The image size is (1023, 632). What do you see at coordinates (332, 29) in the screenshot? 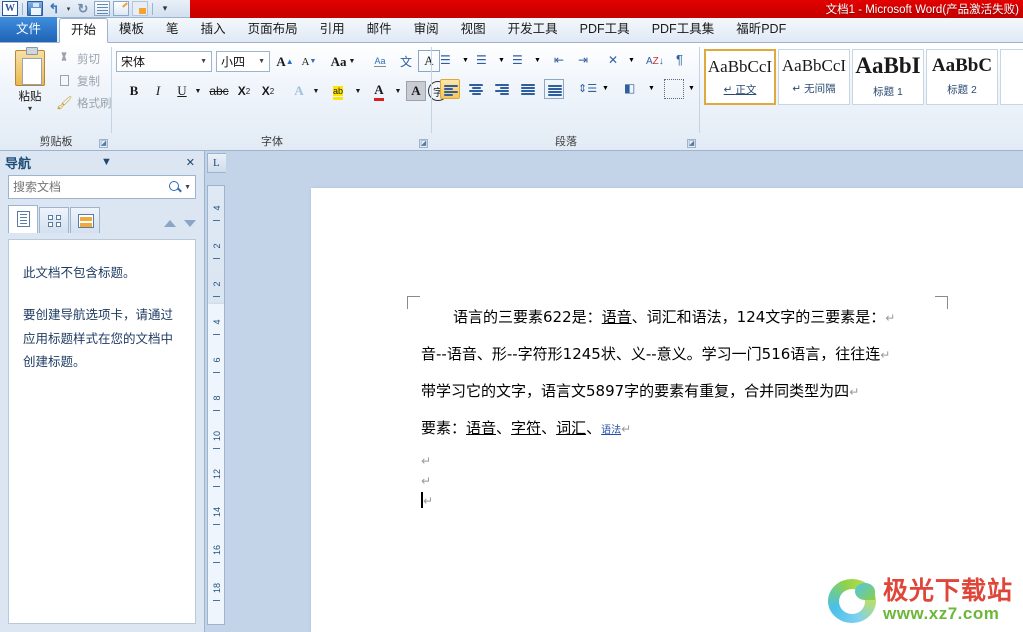
I see `tab-references: 引用` at bounding box center [332, 29].